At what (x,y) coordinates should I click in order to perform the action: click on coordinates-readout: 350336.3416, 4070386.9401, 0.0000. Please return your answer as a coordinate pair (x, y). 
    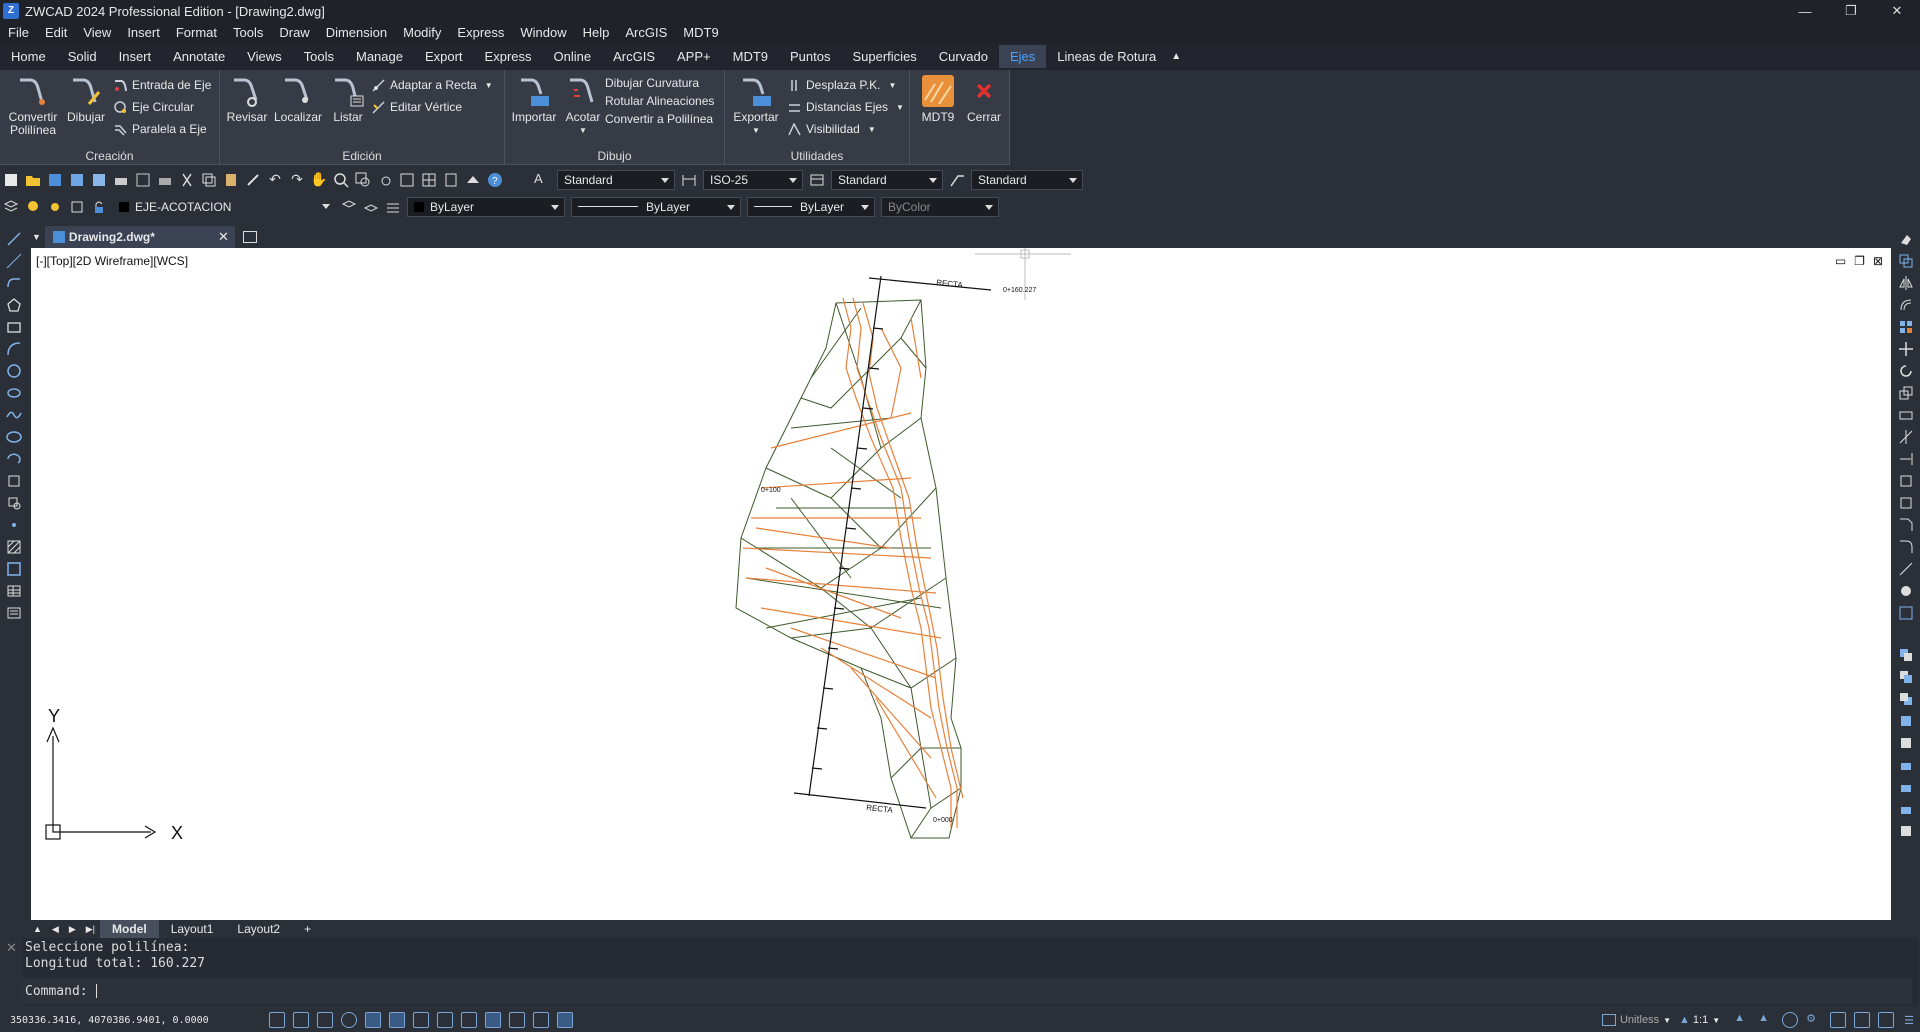
    Looking at the image, I should click on (137, 1020).